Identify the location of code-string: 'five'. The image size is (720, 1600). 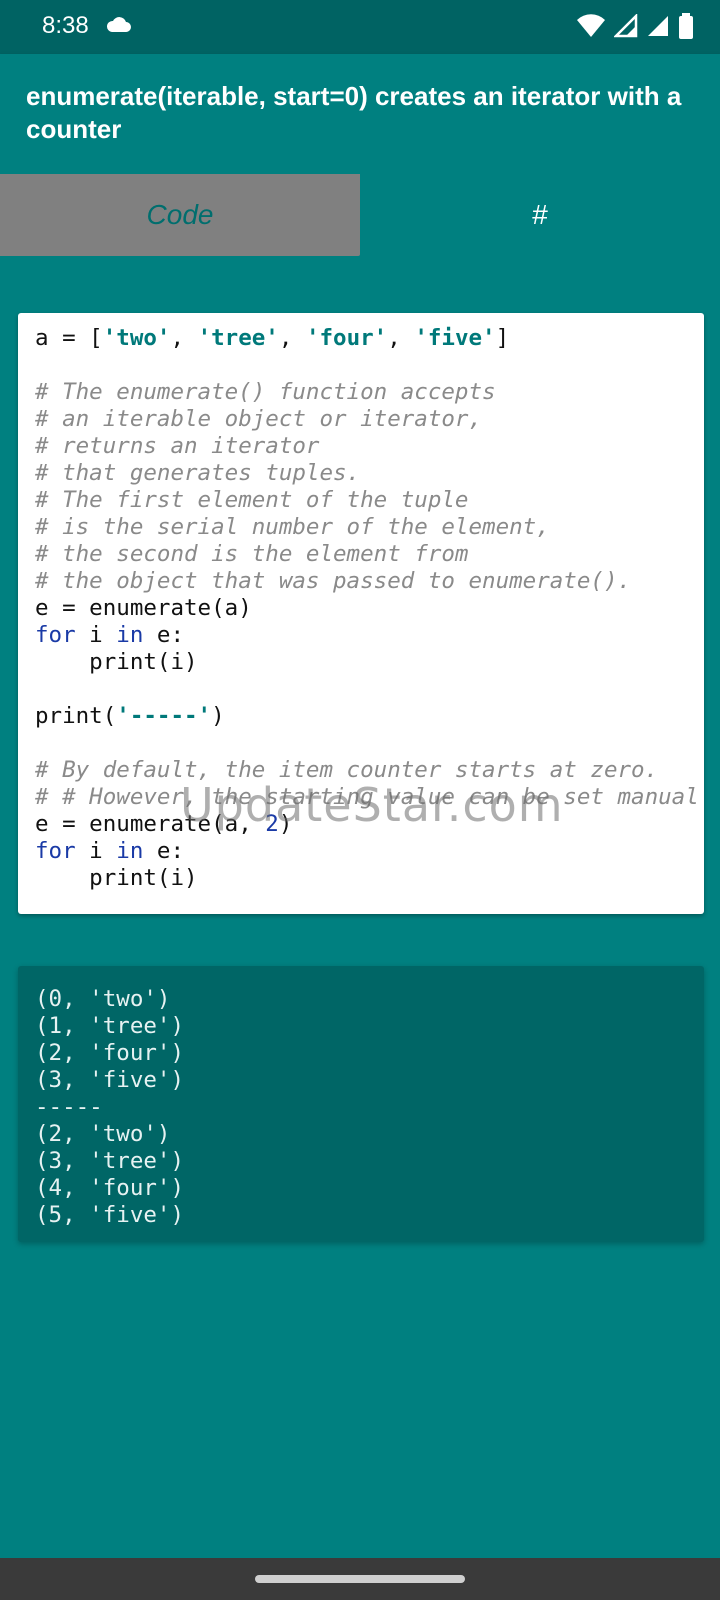
(455, 338).